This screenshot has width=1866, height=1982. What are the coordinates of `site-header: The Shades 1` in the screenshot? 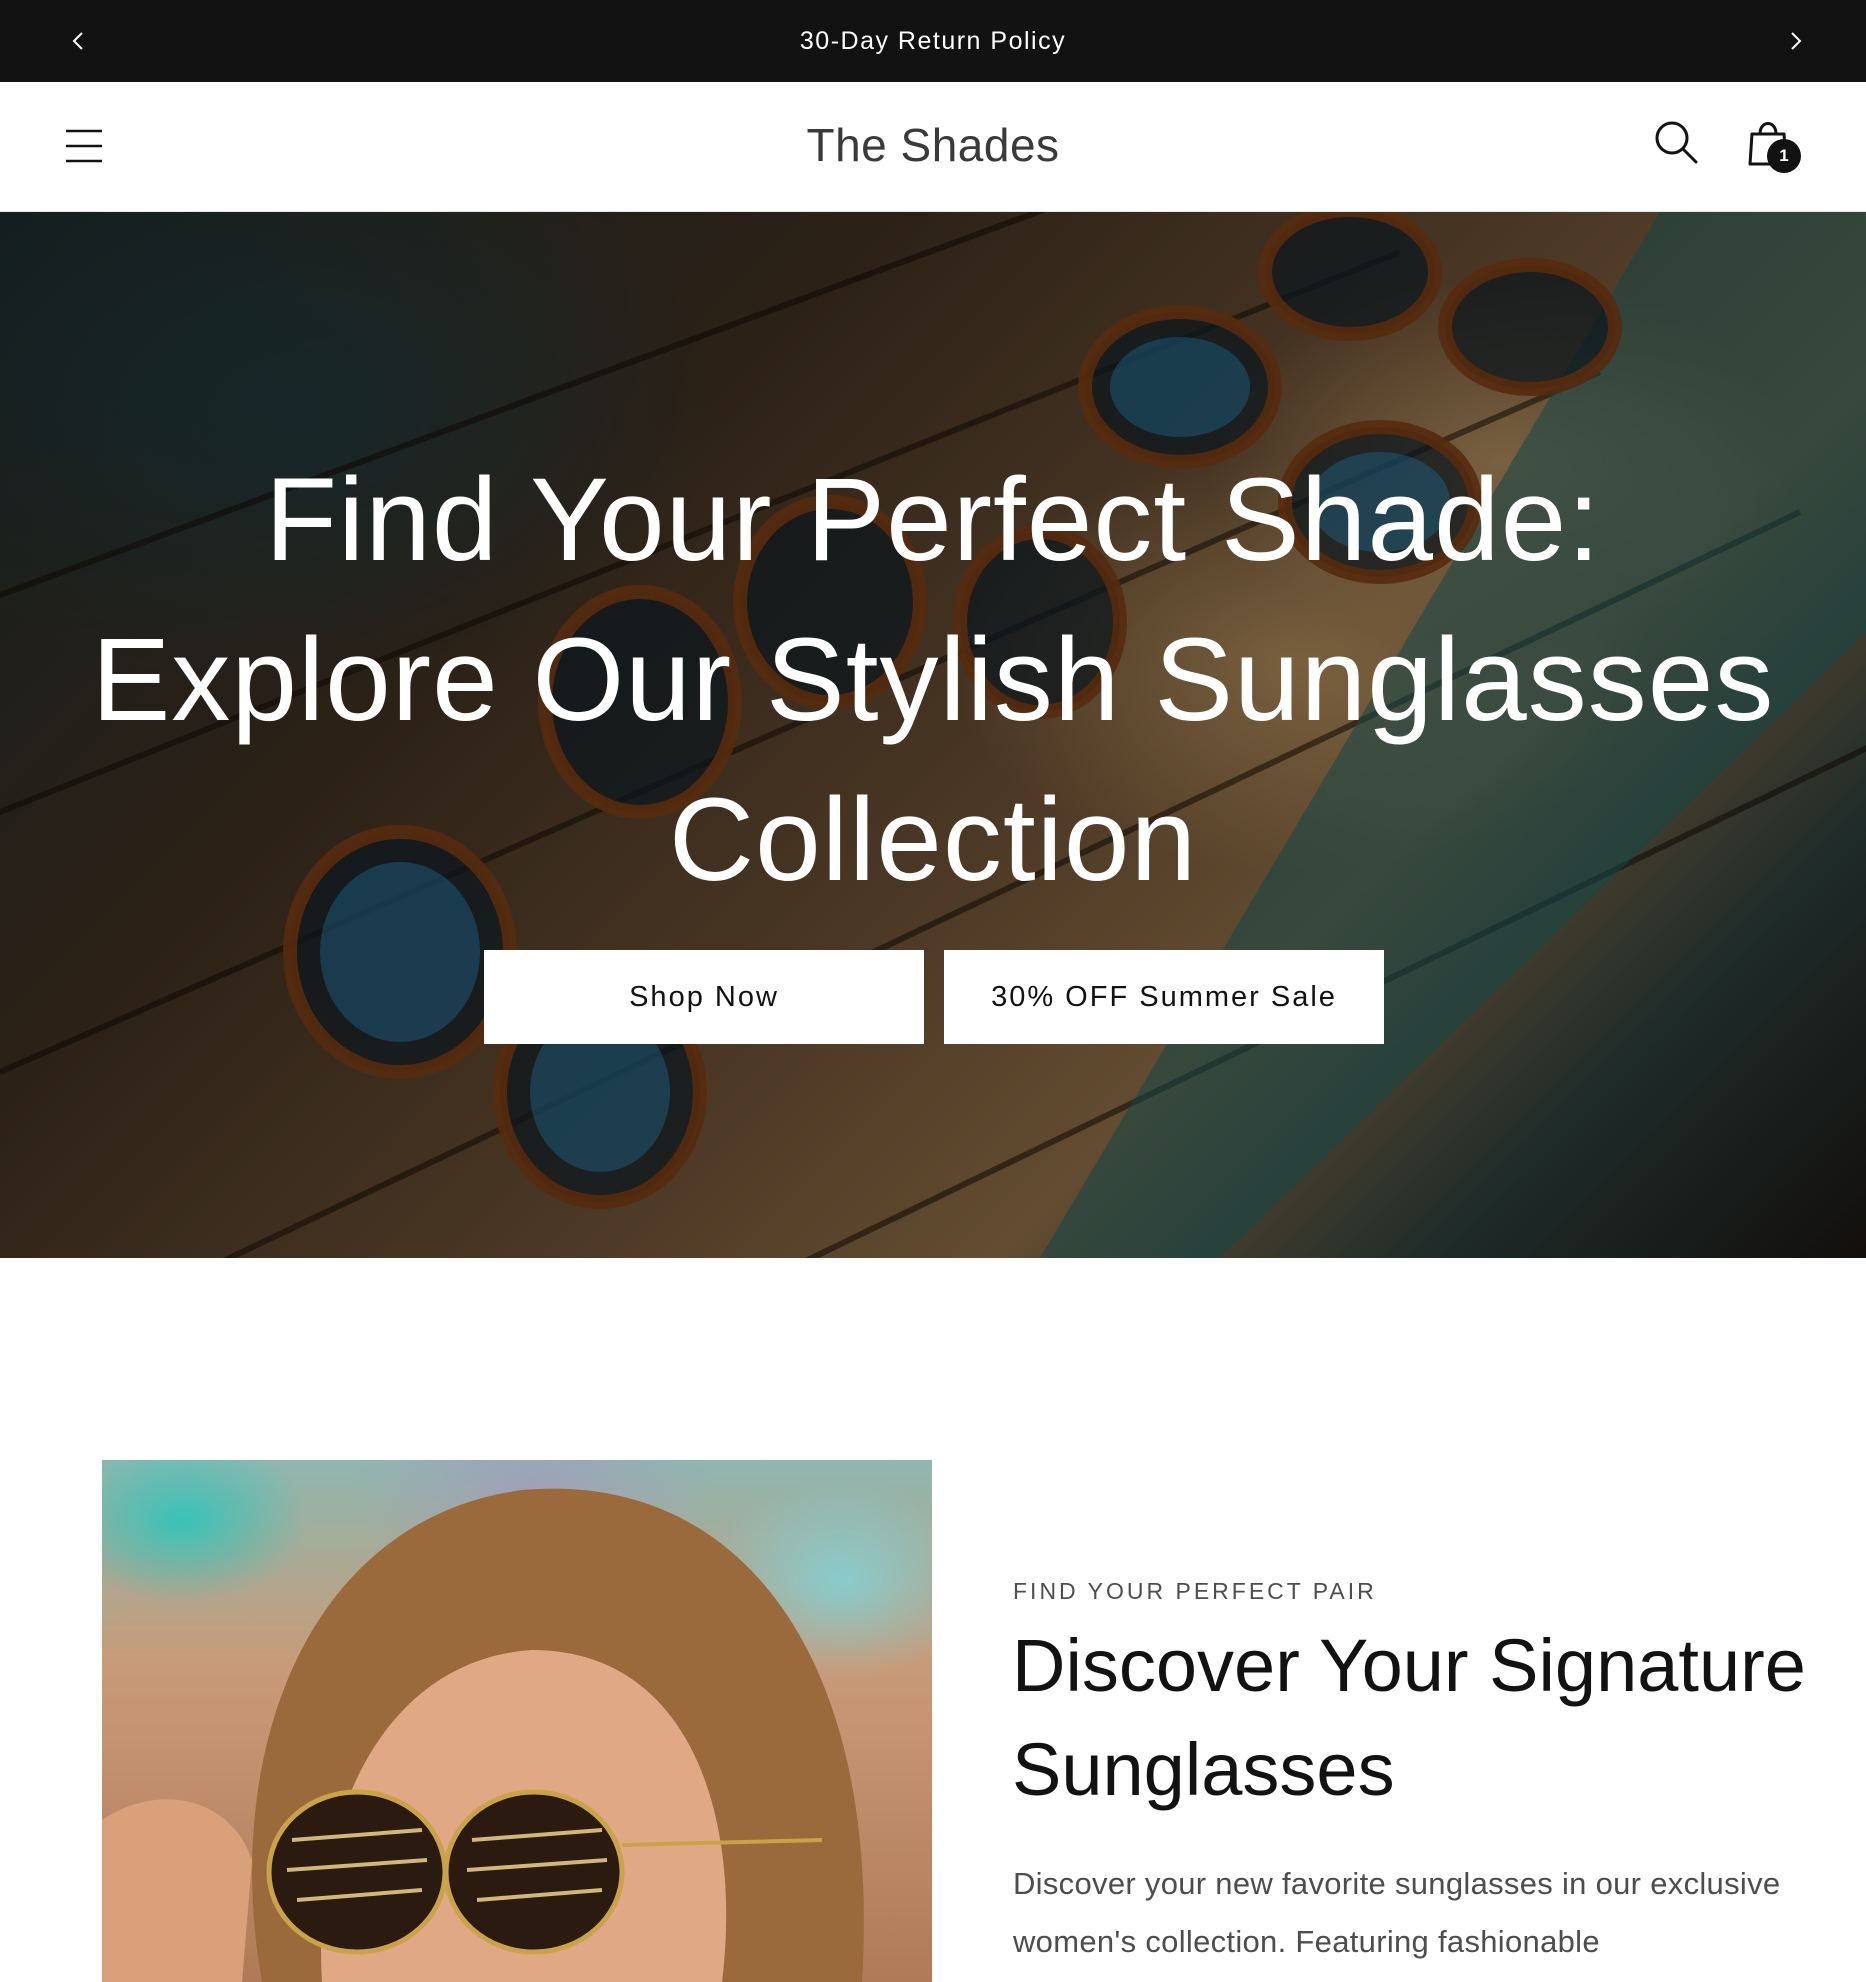 It's located at (933, 147).